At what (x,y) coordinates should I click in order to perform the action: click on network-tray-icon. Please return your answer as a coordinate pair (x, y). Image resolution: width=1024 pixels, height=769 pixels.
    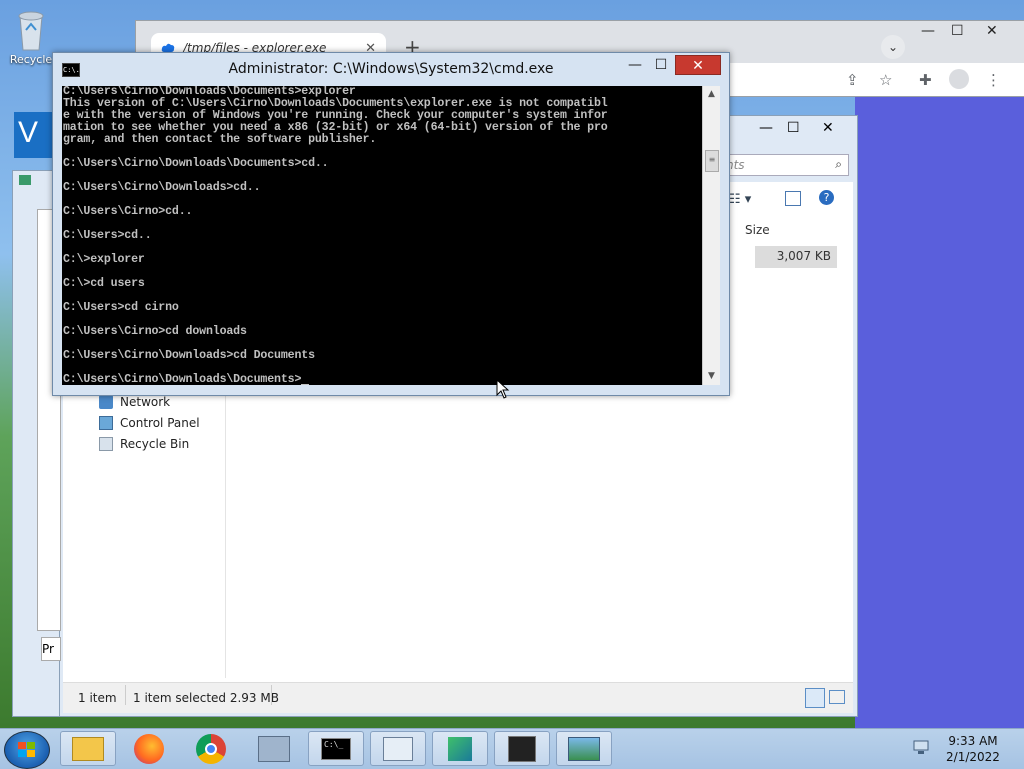
    Looking at the image, I should click on (921, 747).